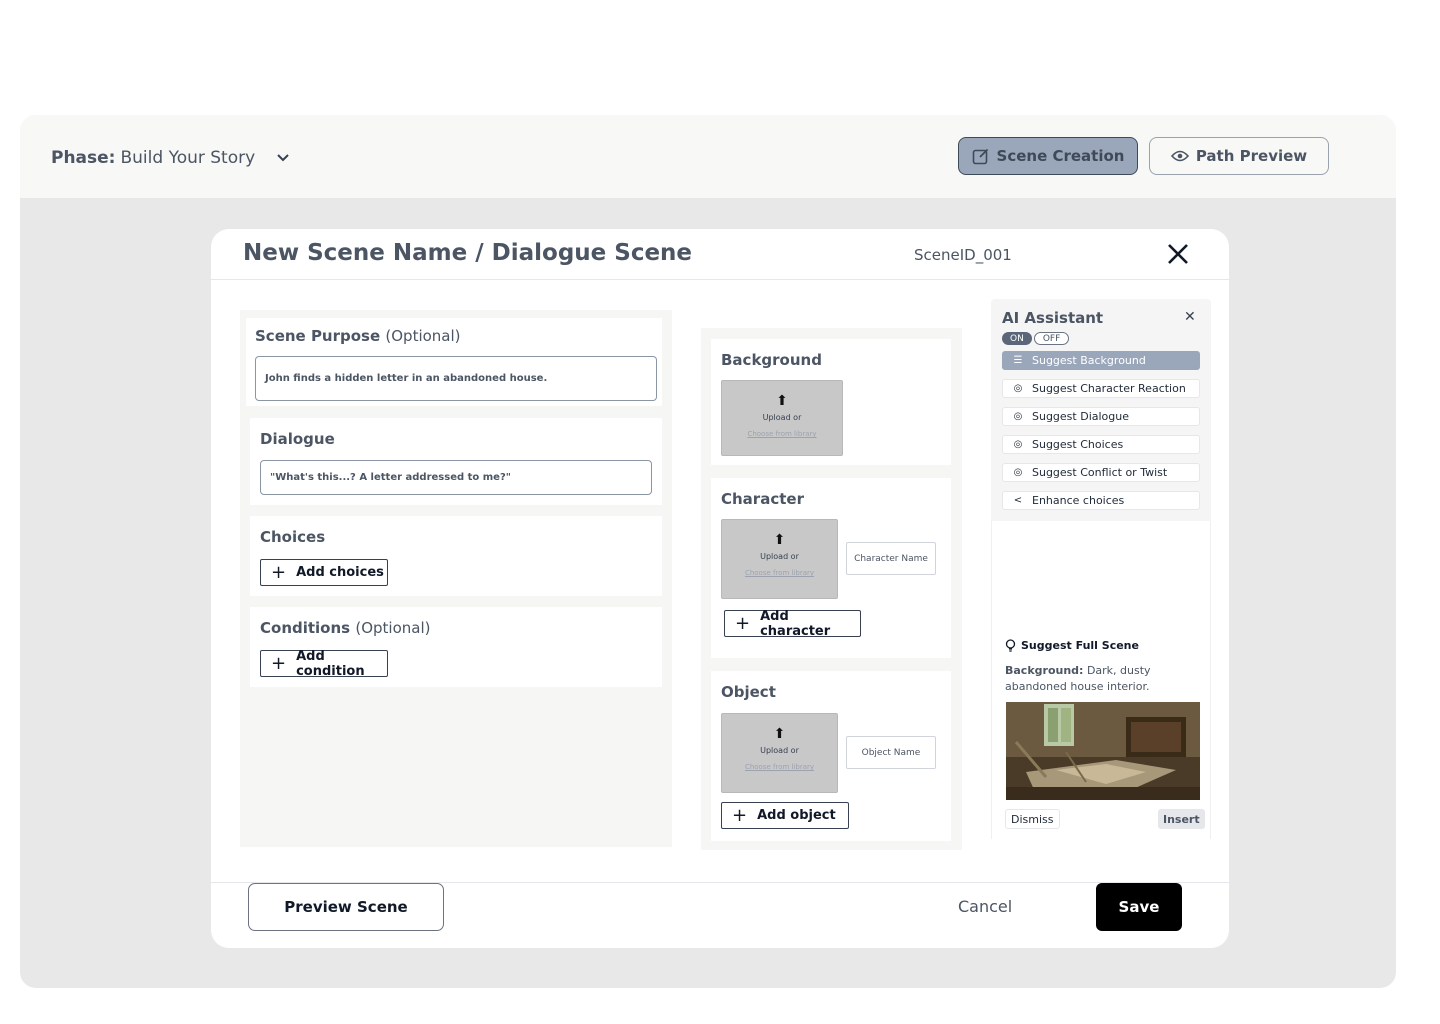 The width and height of the screenshot is (1440, 1024). Describe the element at coordinates (1190, 317) in the screenshot. I see `close-icon: ✕` at that location.